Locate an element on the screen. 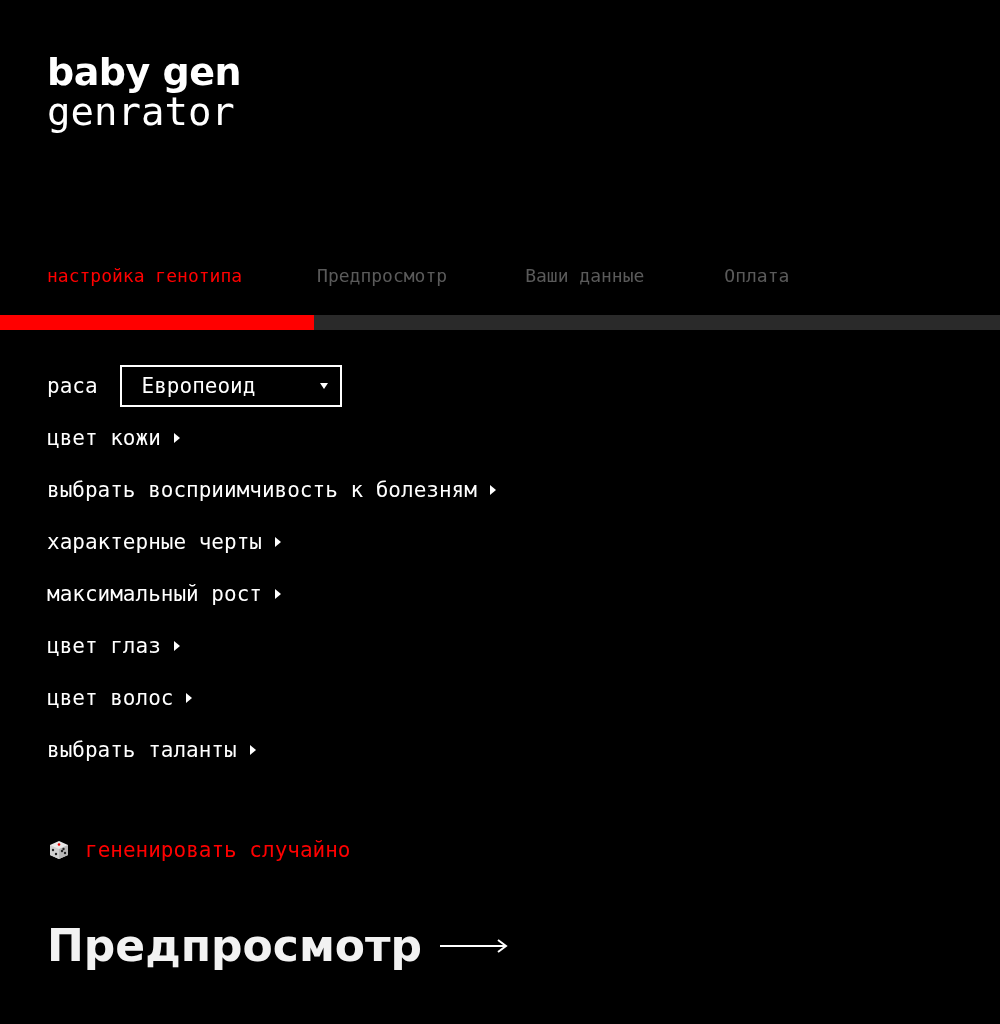 The image size is (1000, 1024). field-label: раса is located at coordinates (72, 386).